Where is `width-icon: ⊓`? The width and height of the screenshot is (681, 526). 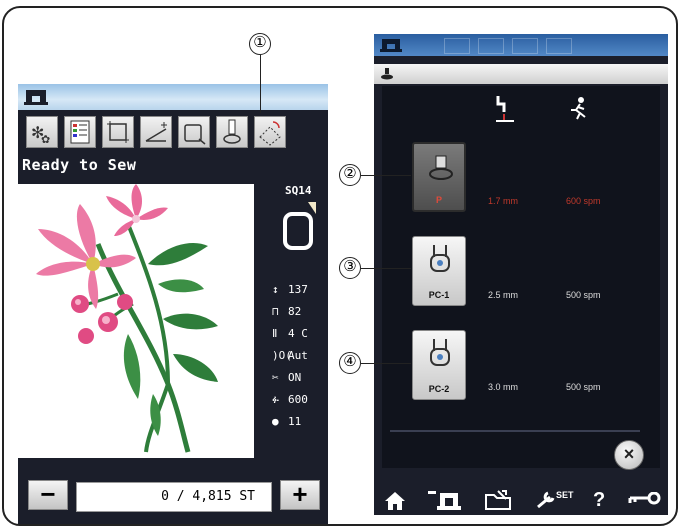
width-icon: ⊓ is located at coordinates (275, 311).